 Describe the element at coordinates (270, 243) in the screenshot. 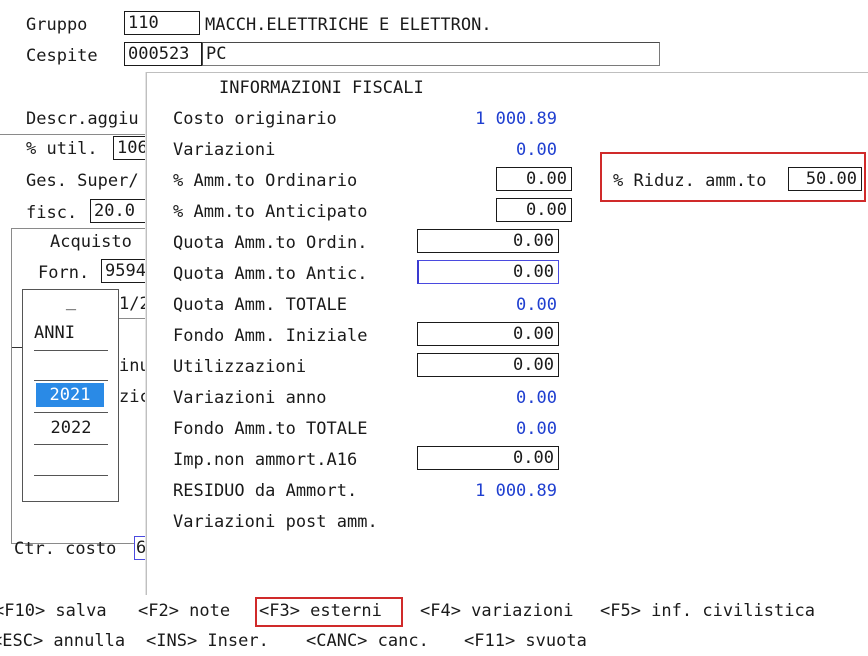

I see `quota-ordin-label: Quota Amm.to Ordin.` at that location.